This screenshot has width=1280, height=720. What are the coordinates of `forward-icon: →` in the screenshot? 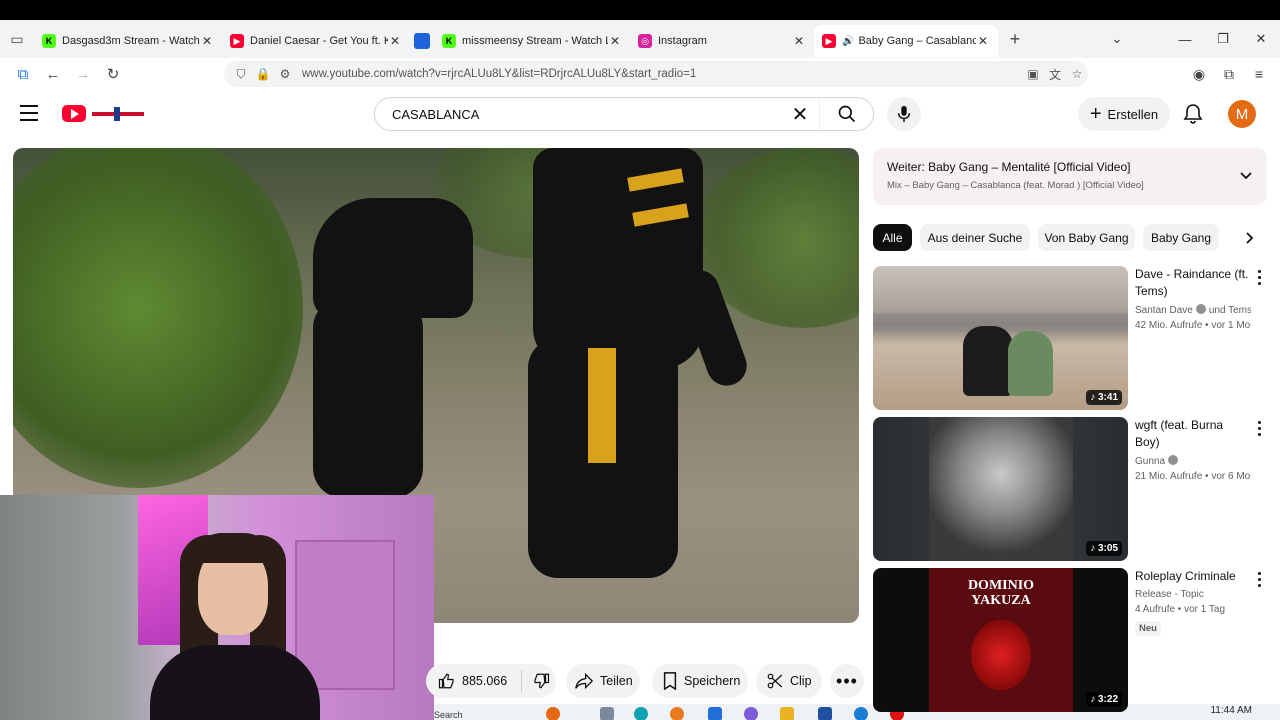 It's located at (83, 74).